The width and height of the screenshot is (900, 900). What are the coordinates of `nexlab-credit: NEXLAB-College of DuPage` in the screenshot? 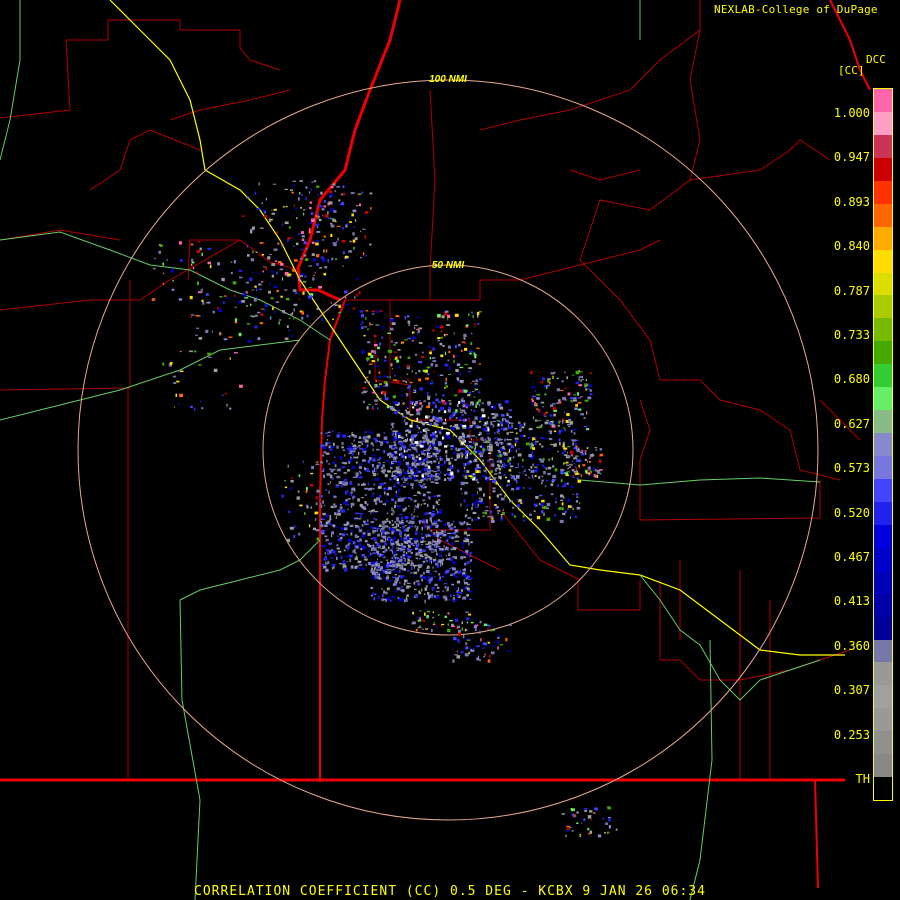 It's located at (796, 9).